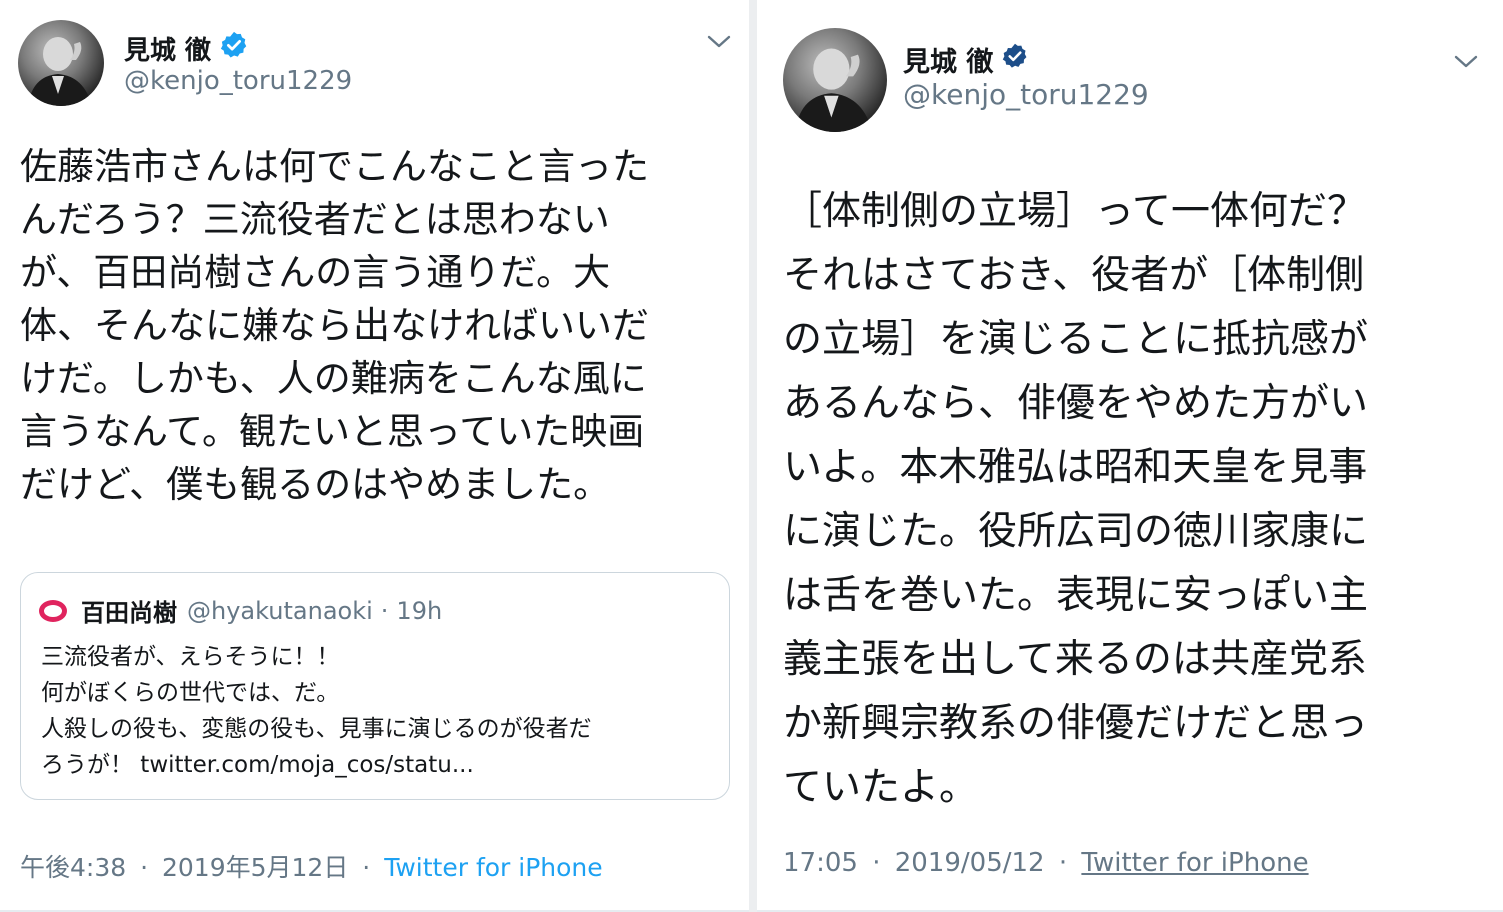 The width and height of the screenshot is (1503, 912). What do you see at coordinates (73, 867) in the screenshot?
I see `tweet-time: 午後4:38` at bounding box center [73, 867].